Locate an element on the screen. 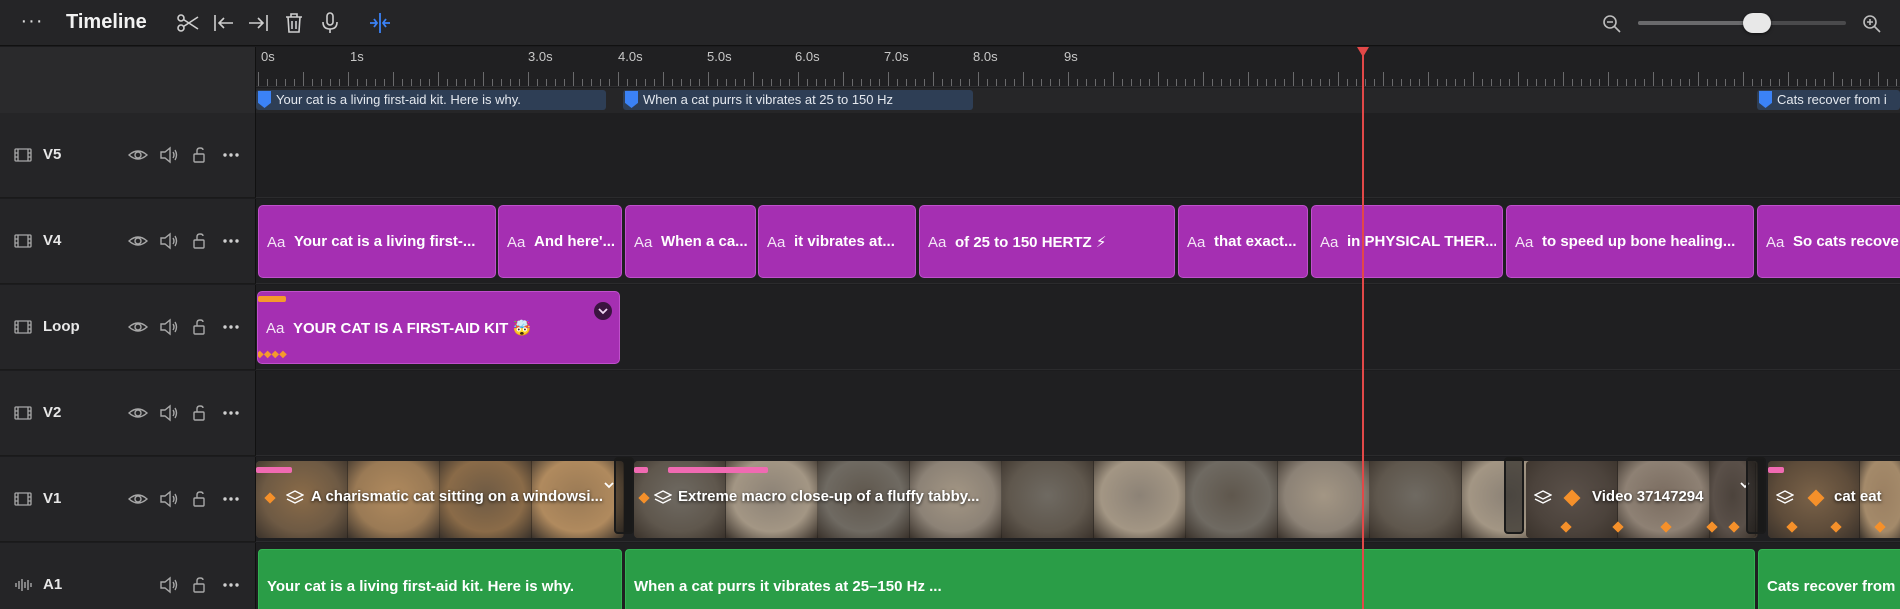 Image resolution: width=1900 pixels, height=609 pixels. chevron-down-icon is located at coordinates (603, 311).